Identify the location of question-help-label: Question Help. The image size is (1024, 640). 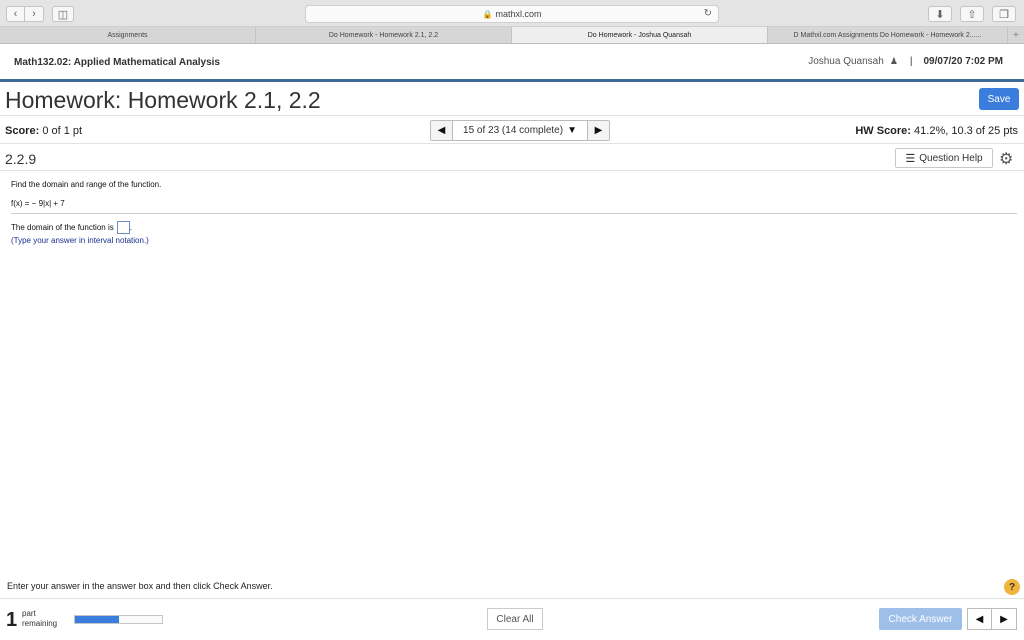
(951, 158).